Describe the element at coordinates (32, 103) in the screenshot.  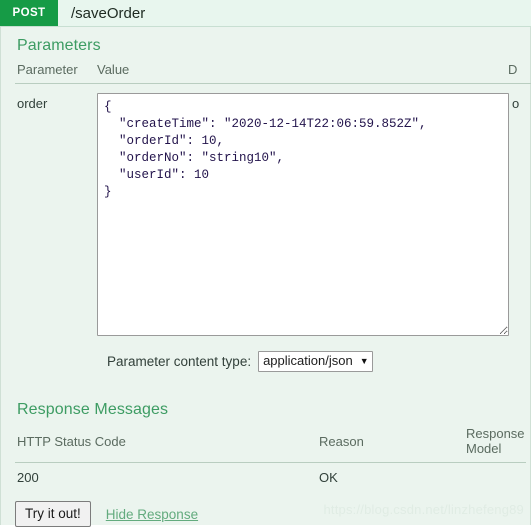
I see `parameter-name-order: order` at that location.